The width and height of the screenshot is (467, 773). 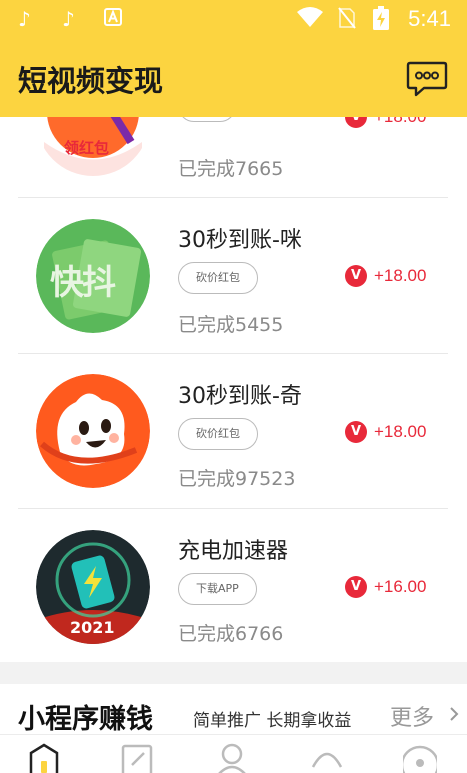 What do you see at coordinates (347, 20) in the screenshot?
I see `no-sim-icon` at bounding box center [347, 20].